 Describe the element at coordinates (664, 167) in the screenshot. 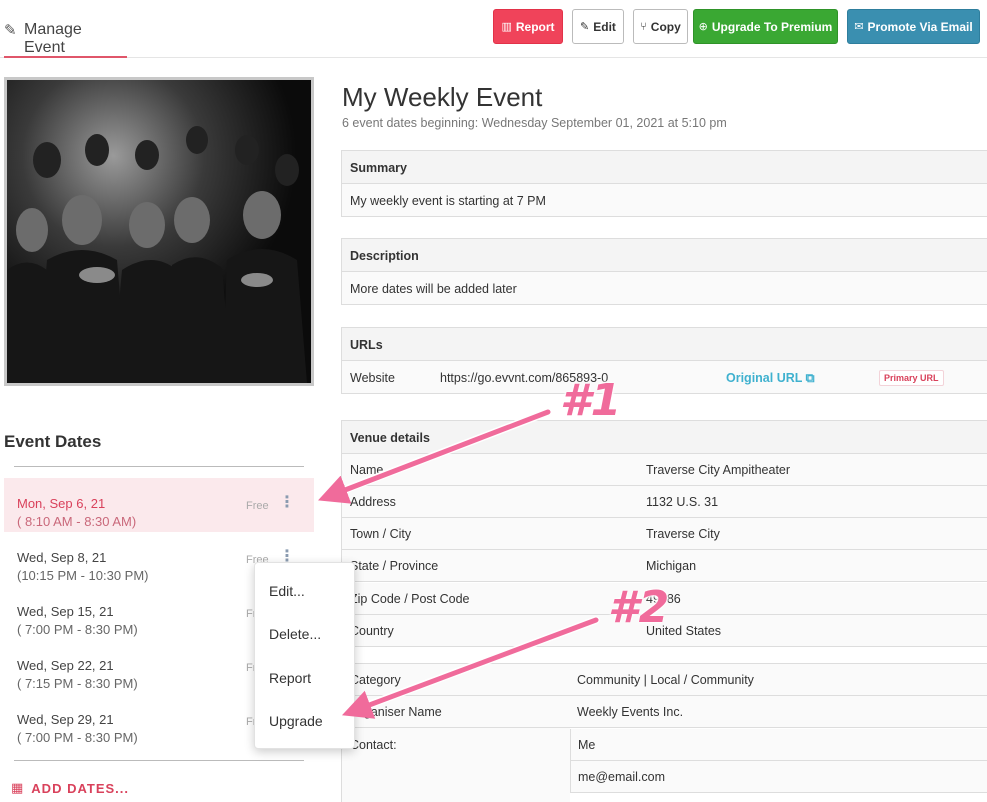

I see `section-heading: Summary` at that location.